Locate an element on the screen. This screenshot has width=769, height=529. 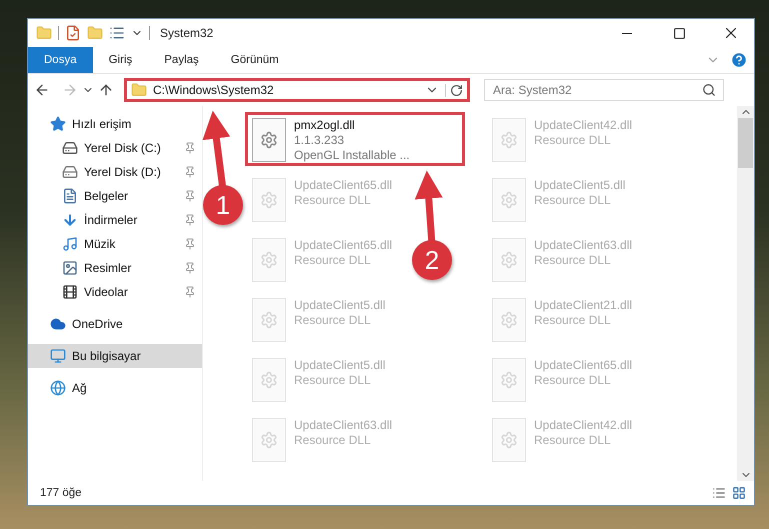
sidebar-item: Videolar is located at coordinates (115, 292).